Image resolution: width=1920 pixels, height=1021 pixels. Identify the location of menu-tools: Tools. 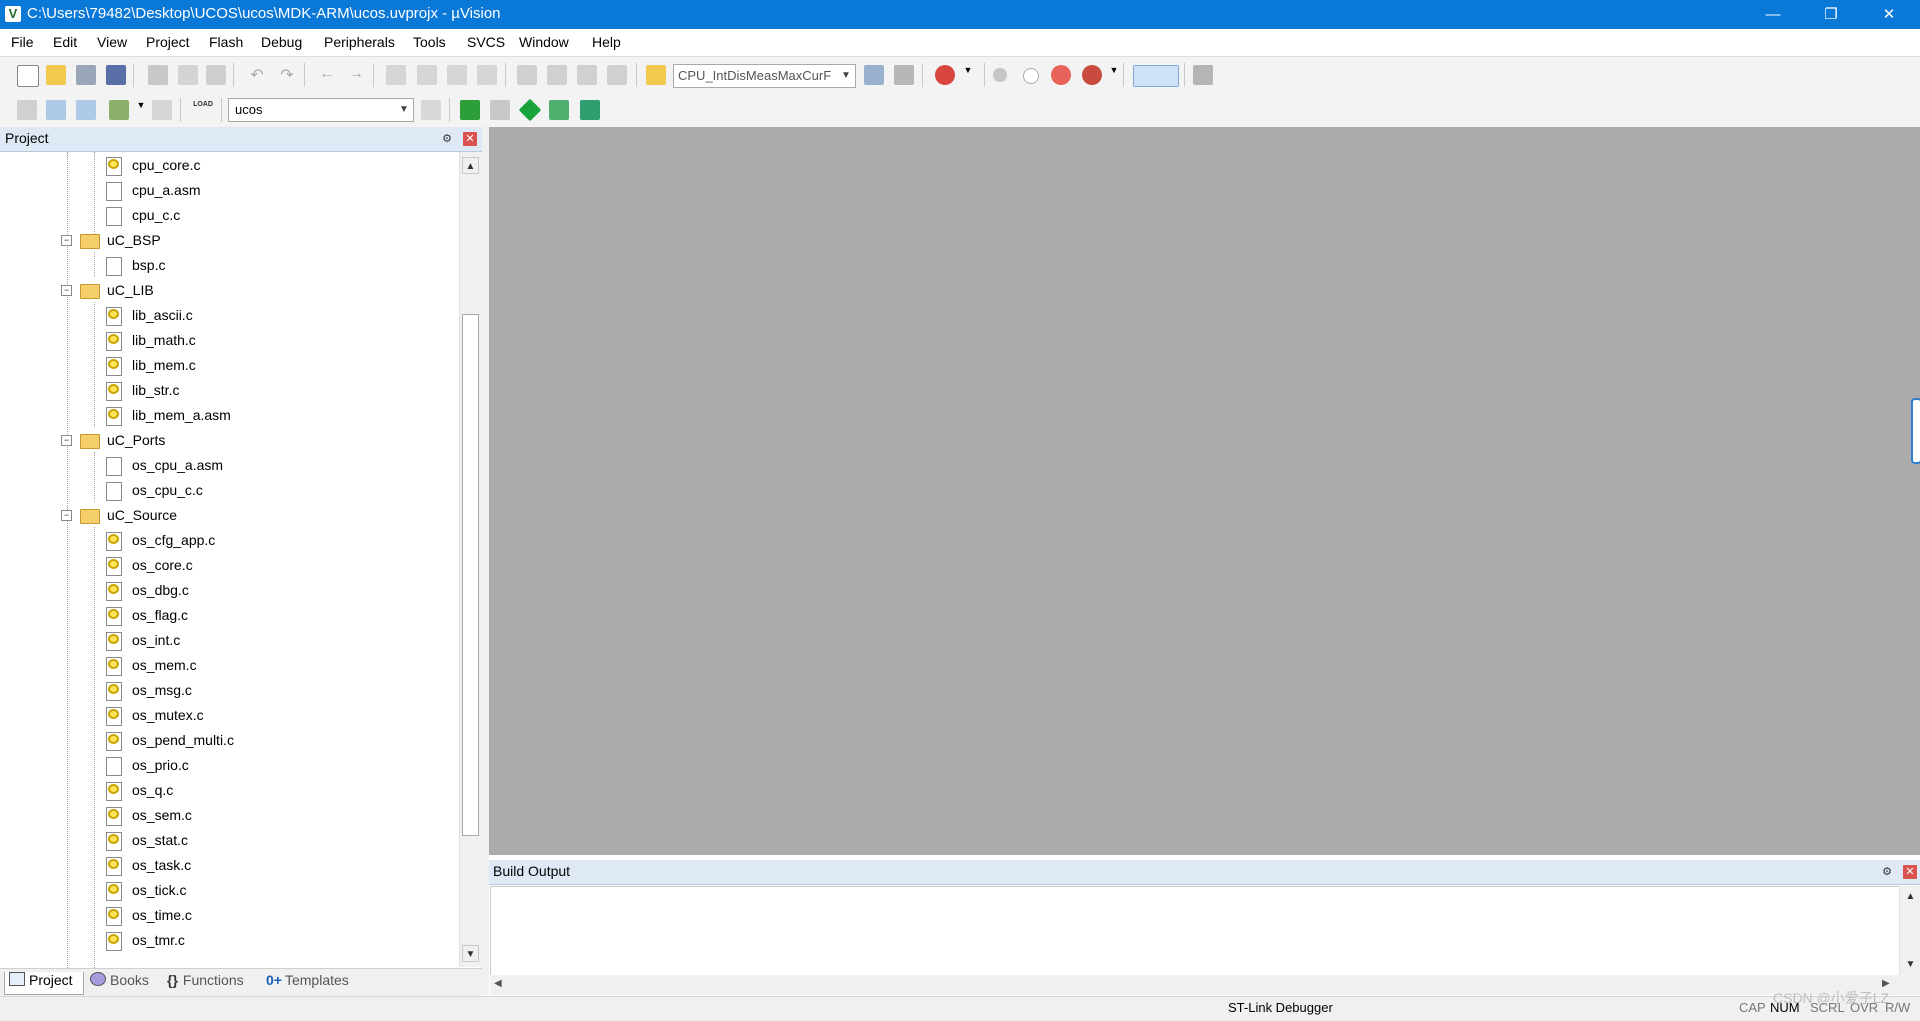
(429, 42).